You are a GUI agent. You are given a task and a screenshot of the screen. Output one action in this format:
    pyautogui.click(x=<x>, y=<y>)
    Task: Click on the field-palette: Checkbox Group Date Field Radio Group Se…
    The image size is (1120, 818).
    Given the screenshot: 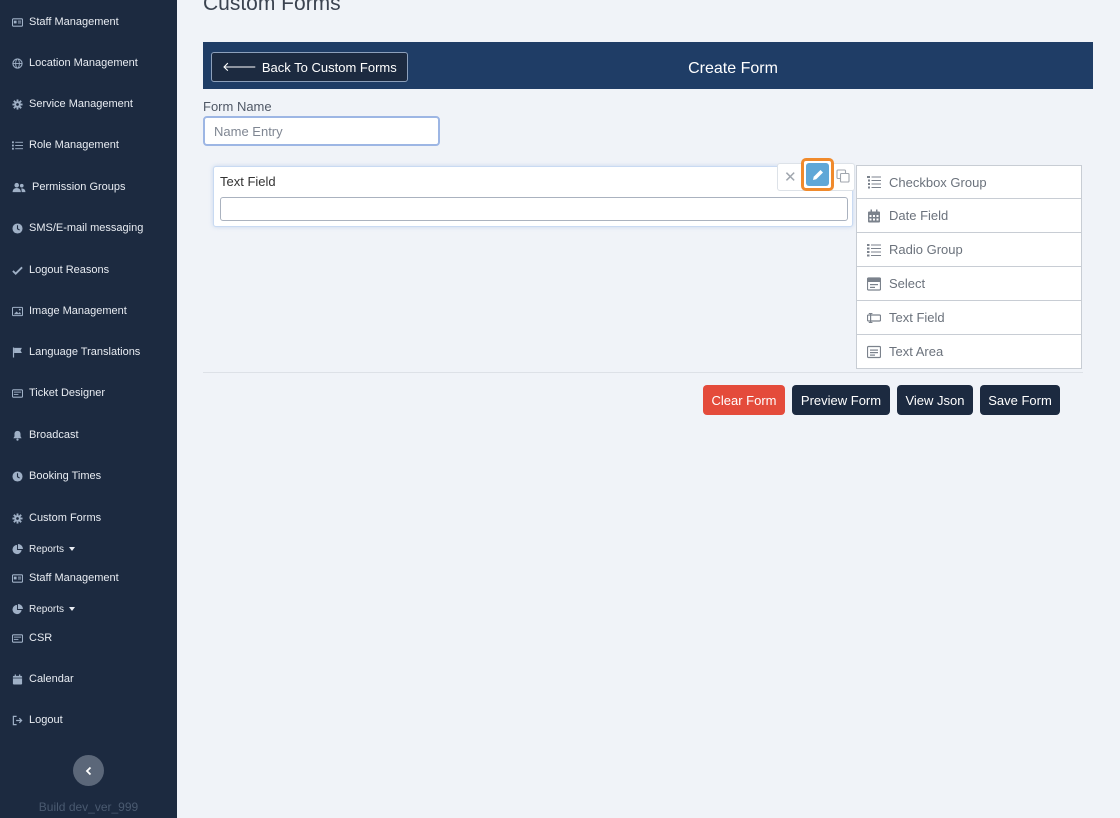 What is the action you would take?
    pyautogui.click(x=969, y=267)
    